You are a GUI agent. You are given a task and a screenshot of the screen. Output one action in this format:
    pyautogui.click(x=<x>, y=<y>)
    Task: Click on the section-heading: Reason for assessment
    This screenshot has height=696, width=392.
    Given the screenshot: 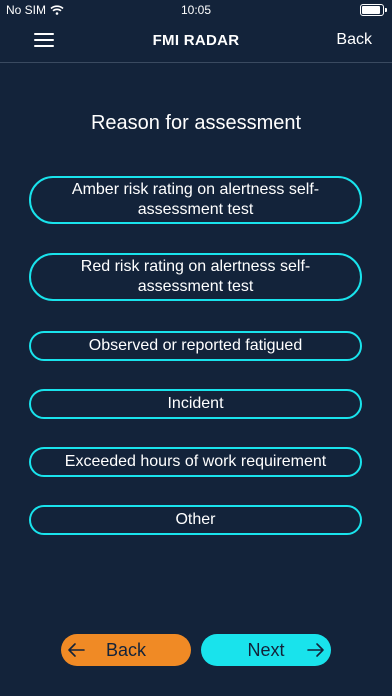 What is the action you would take?
    pyautogui.click(x=196, y=123)
    